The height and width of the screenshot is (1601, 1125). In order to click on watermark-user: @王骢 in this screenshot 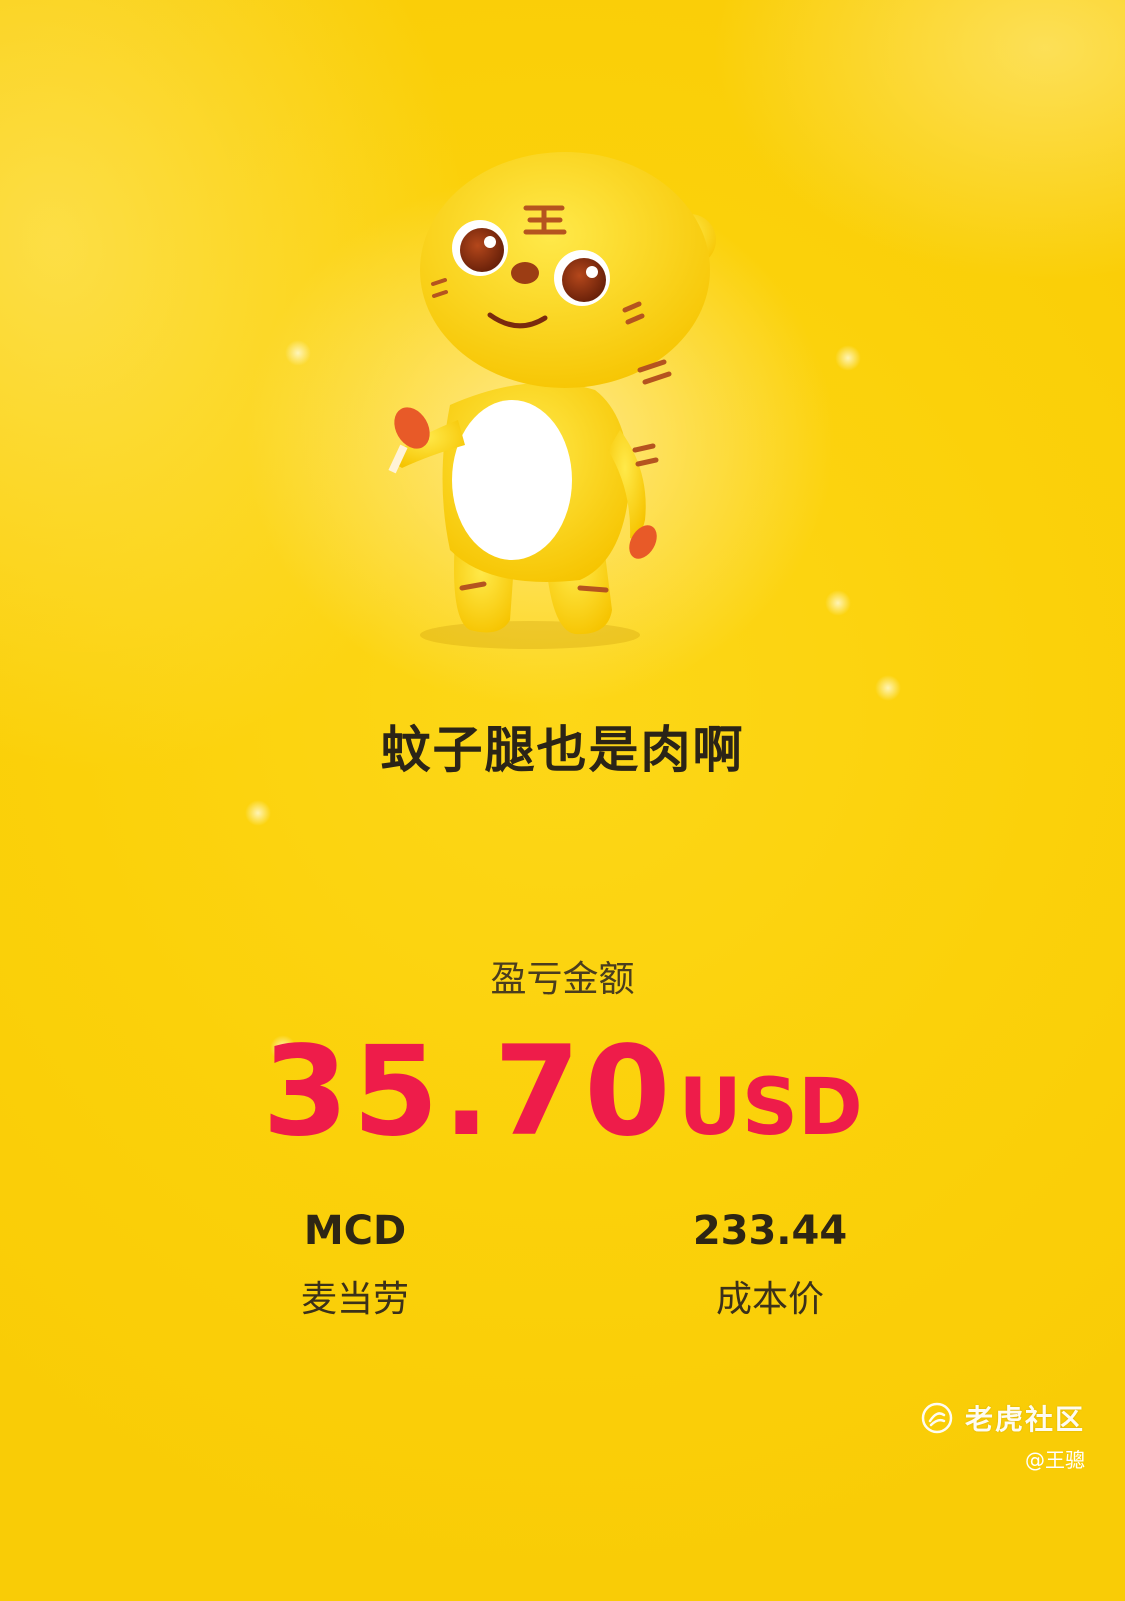, I will do `click(1055, 1460)`.